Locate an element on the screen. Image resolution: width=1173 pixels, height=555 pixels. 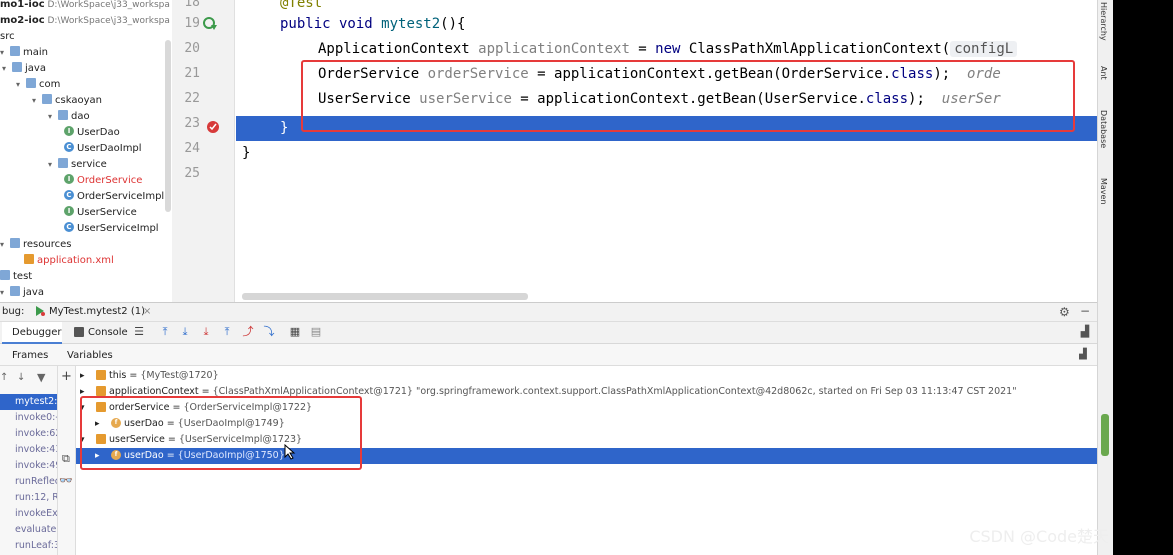
tree-item: I UserService is located at coordinates (100, 213).